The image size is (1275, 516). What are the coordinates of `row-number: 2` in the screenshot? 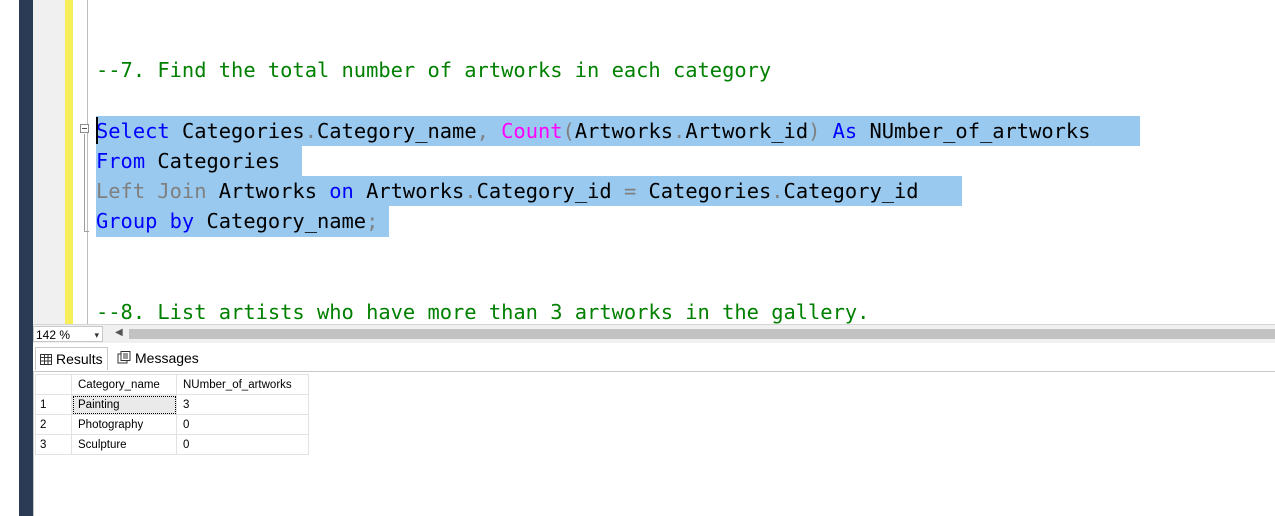 It's located at (53, 424).